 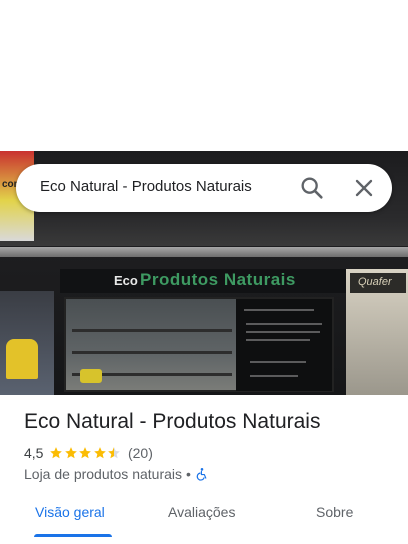 I want to click on place-category: Loja de produtos naturais, so click(x=103, y=474).